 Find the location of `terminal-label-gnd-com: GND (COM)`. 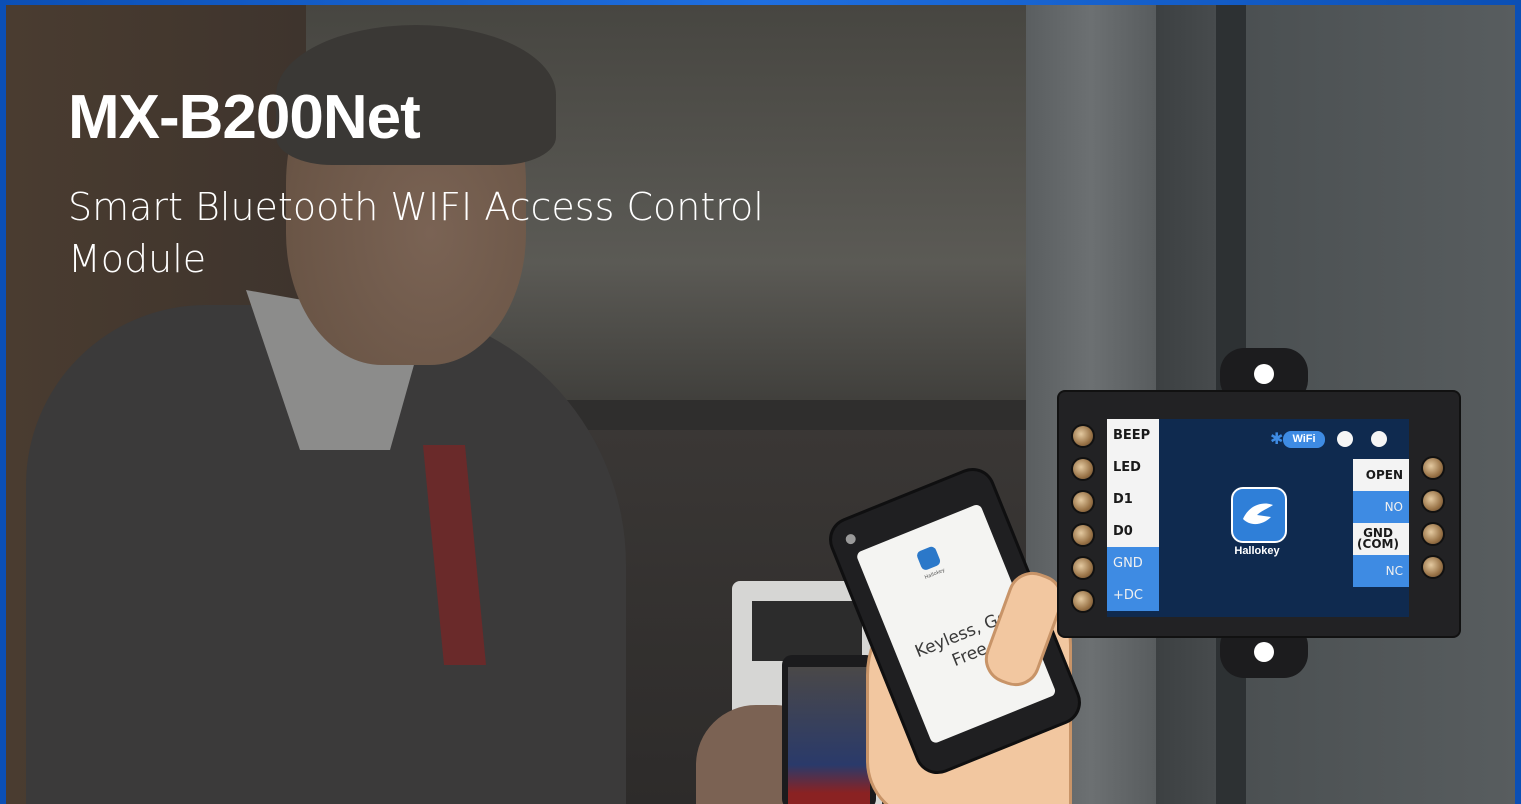

terminal-label-gnd-com: GND (COM) is located at coordinates (1381, 539).